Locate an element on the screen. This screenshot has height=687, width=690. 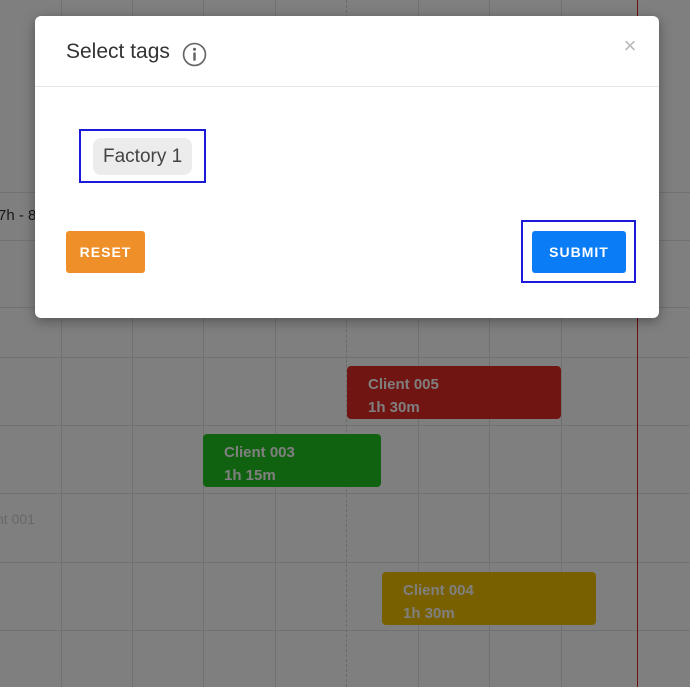
submit-button: SUBMIT is located at coordinates (579, 252).